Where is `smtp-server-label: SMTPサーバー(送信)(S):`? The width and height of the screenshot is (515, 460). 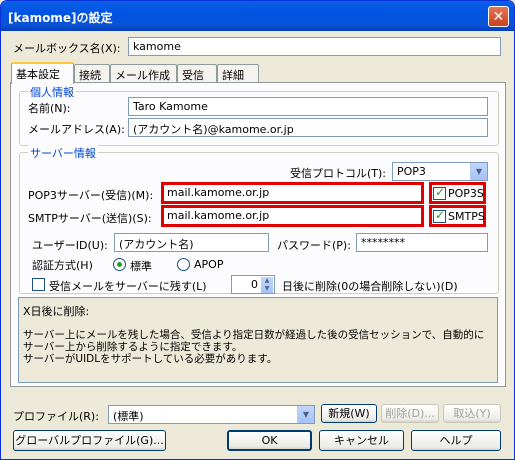
smtp-server-label: SMTPサーバー(送信)(S): is located at coordinates (90, 218).